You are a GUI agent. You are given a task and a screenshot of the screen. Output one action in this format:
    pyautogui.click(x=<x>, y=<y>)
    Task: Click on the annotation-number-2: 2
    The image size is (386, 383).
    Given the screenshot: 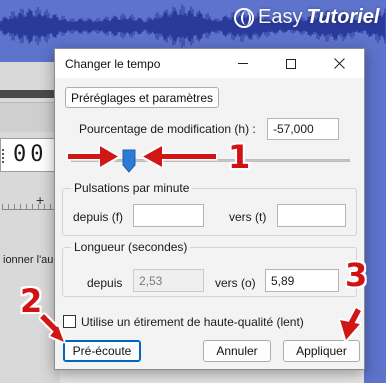 What is the action you would take?
    pyautogui.click(x=31, y=301)
    